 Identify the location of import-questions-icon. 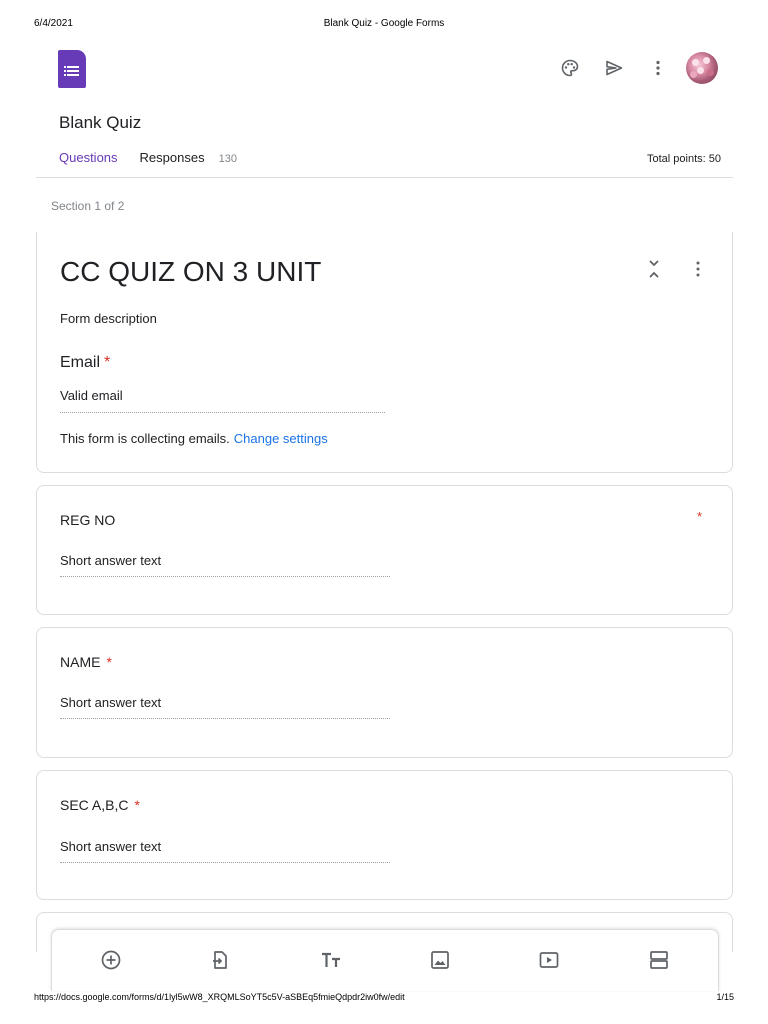
(220, 960).